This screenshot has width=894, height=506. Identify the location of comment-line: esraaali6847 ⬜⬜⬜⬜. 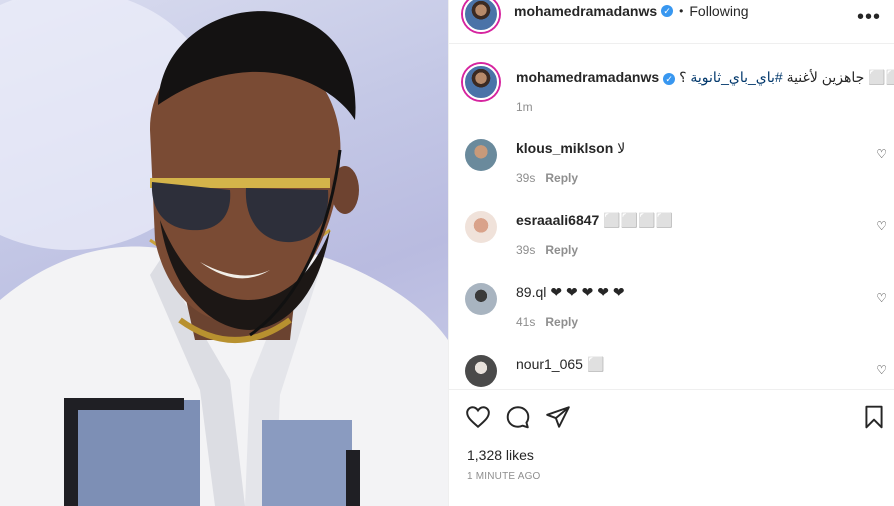
(686, 220).